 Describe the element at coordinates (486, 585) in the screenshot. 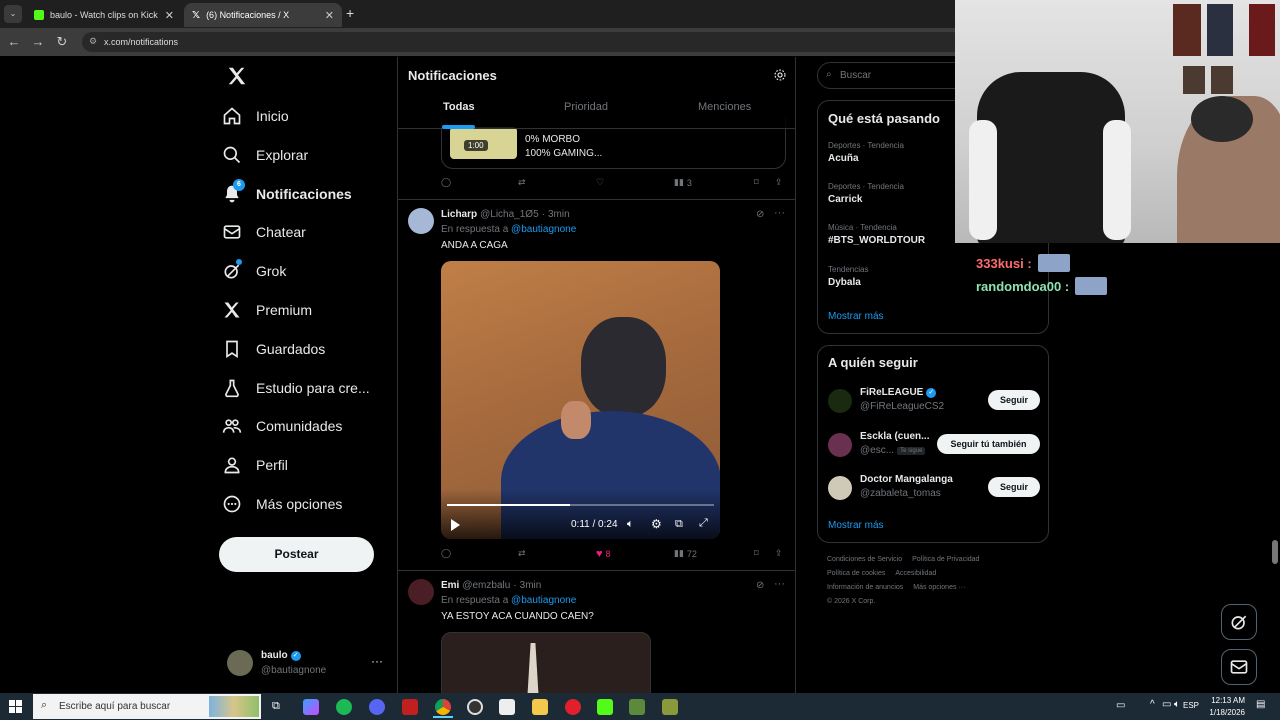

I see `author-handle: @emzbalu` at that location.